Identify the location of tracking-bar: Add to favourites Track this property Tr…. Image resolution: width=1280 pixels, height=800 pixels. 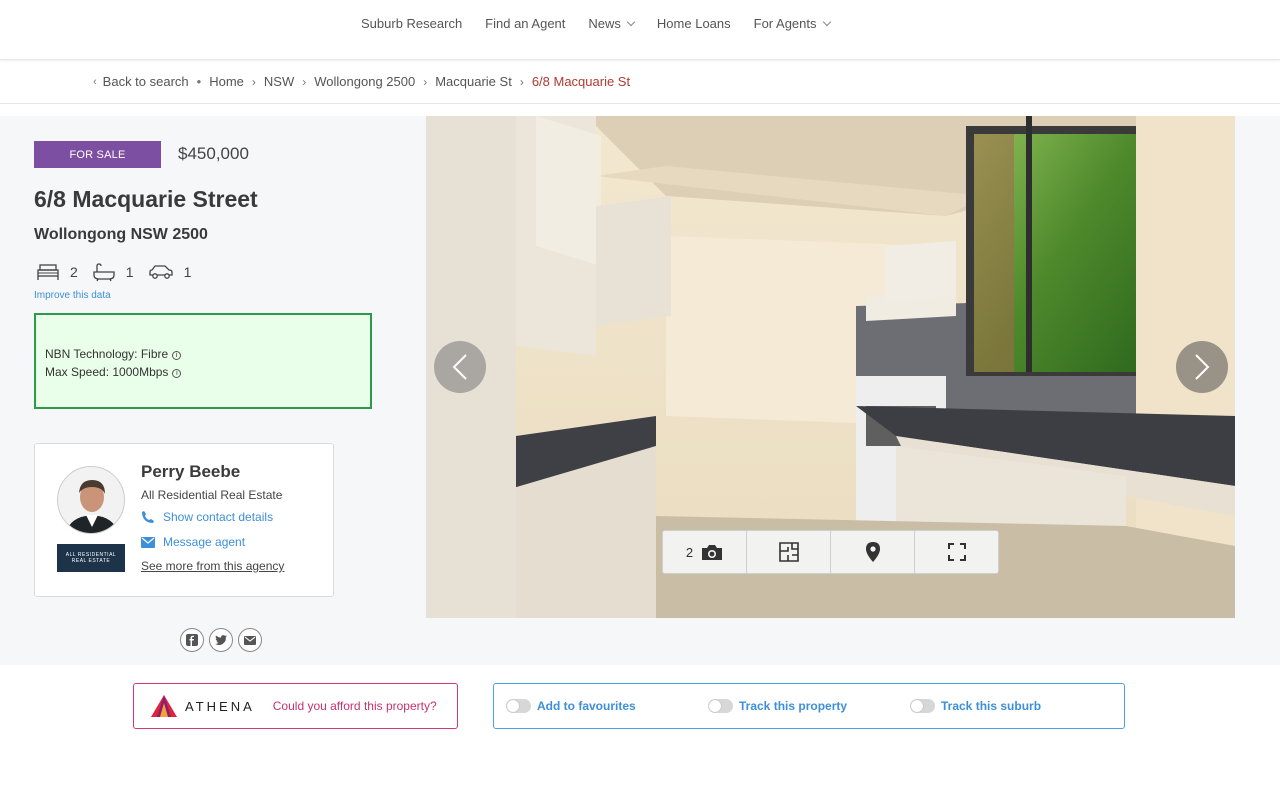
(809, 706).